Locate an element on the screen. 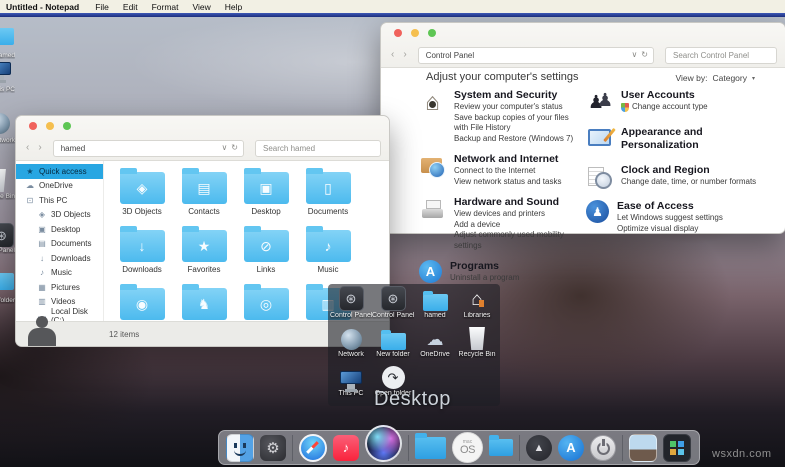 The width and height of the screenshot is (785, 467). desktop-icon-libraries: ⌂ Libraries is located at coordinates (477, 306).